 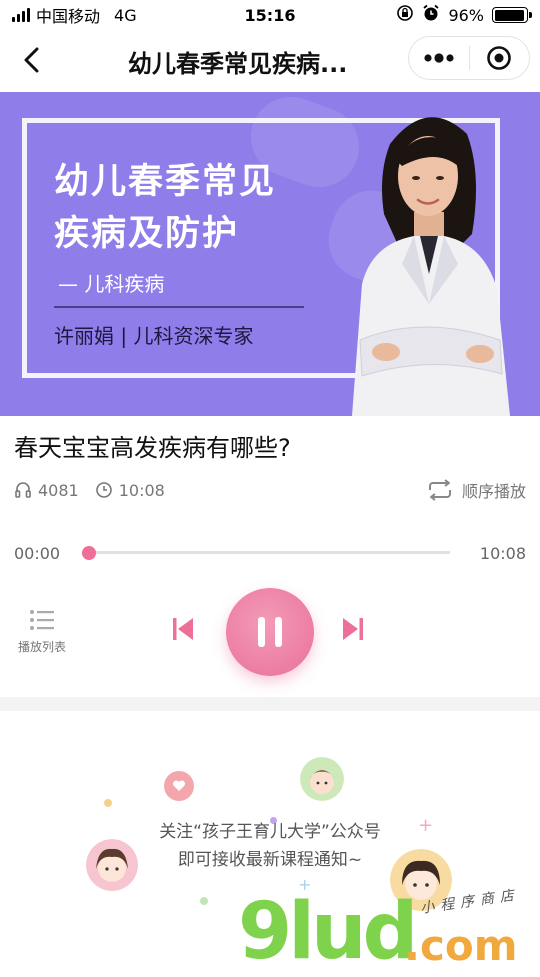 I want to click on lesson-title: 春天宝宝高发疾病有哪些?, so click(x=152, y=448).